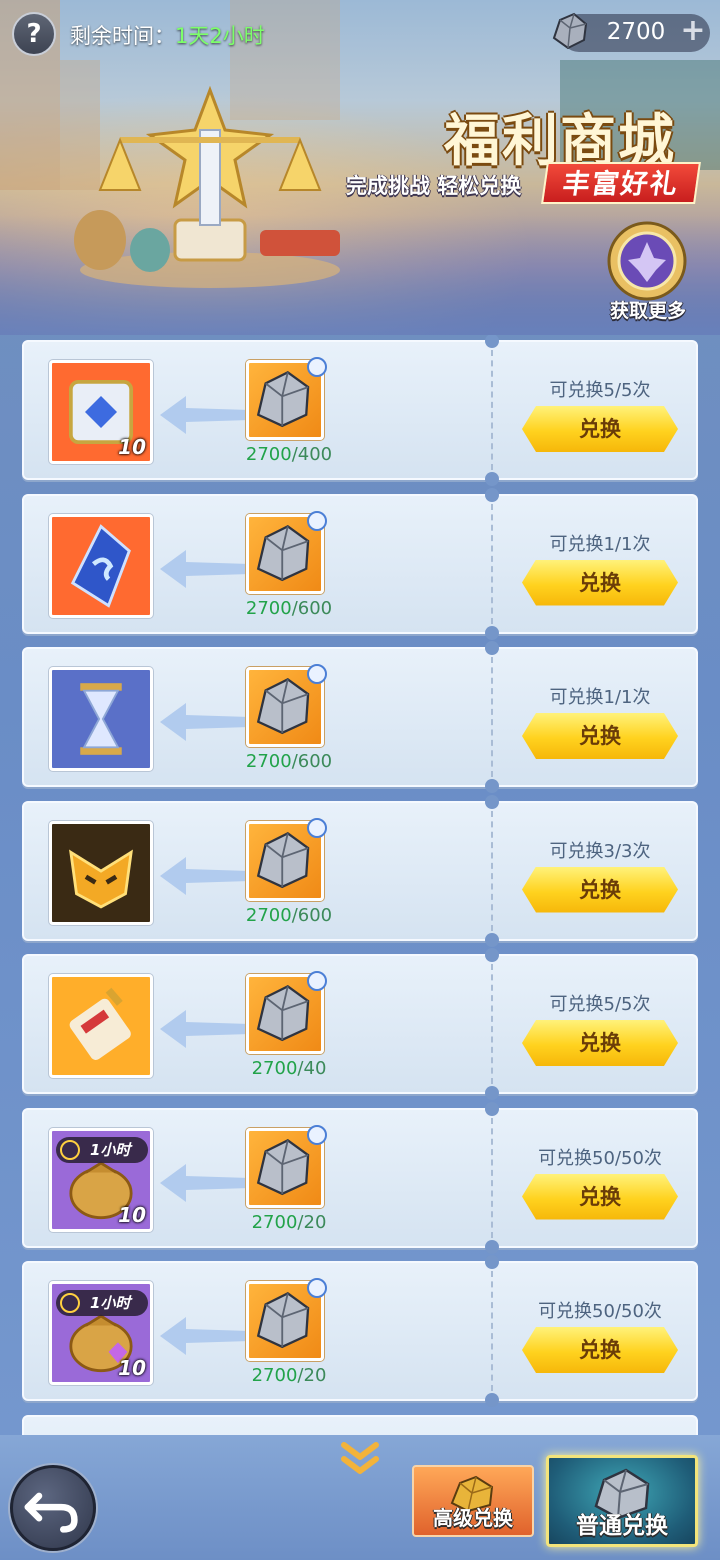 The image size is (720, 1560). Describe the element at coordinates (360, 1024) in the screenshot. I see `list-item: 2700/40 可兑换5/5次 兑换` at that location.